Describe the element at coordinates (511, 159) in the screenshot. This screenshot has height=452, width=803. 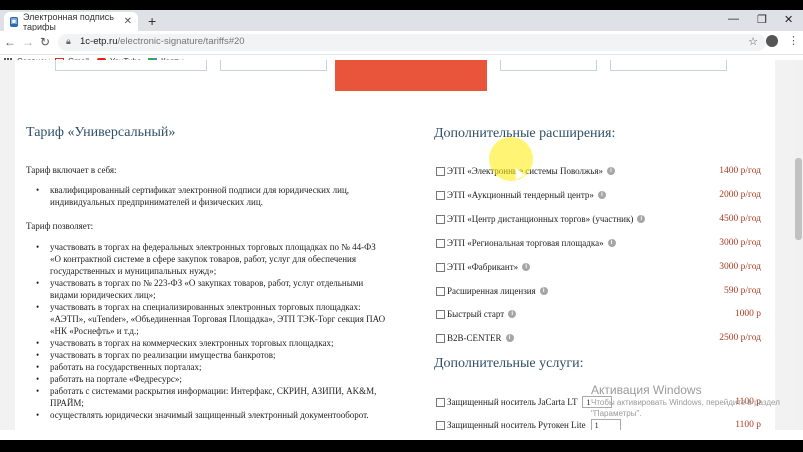
I see `cursor-highlight` at that location.